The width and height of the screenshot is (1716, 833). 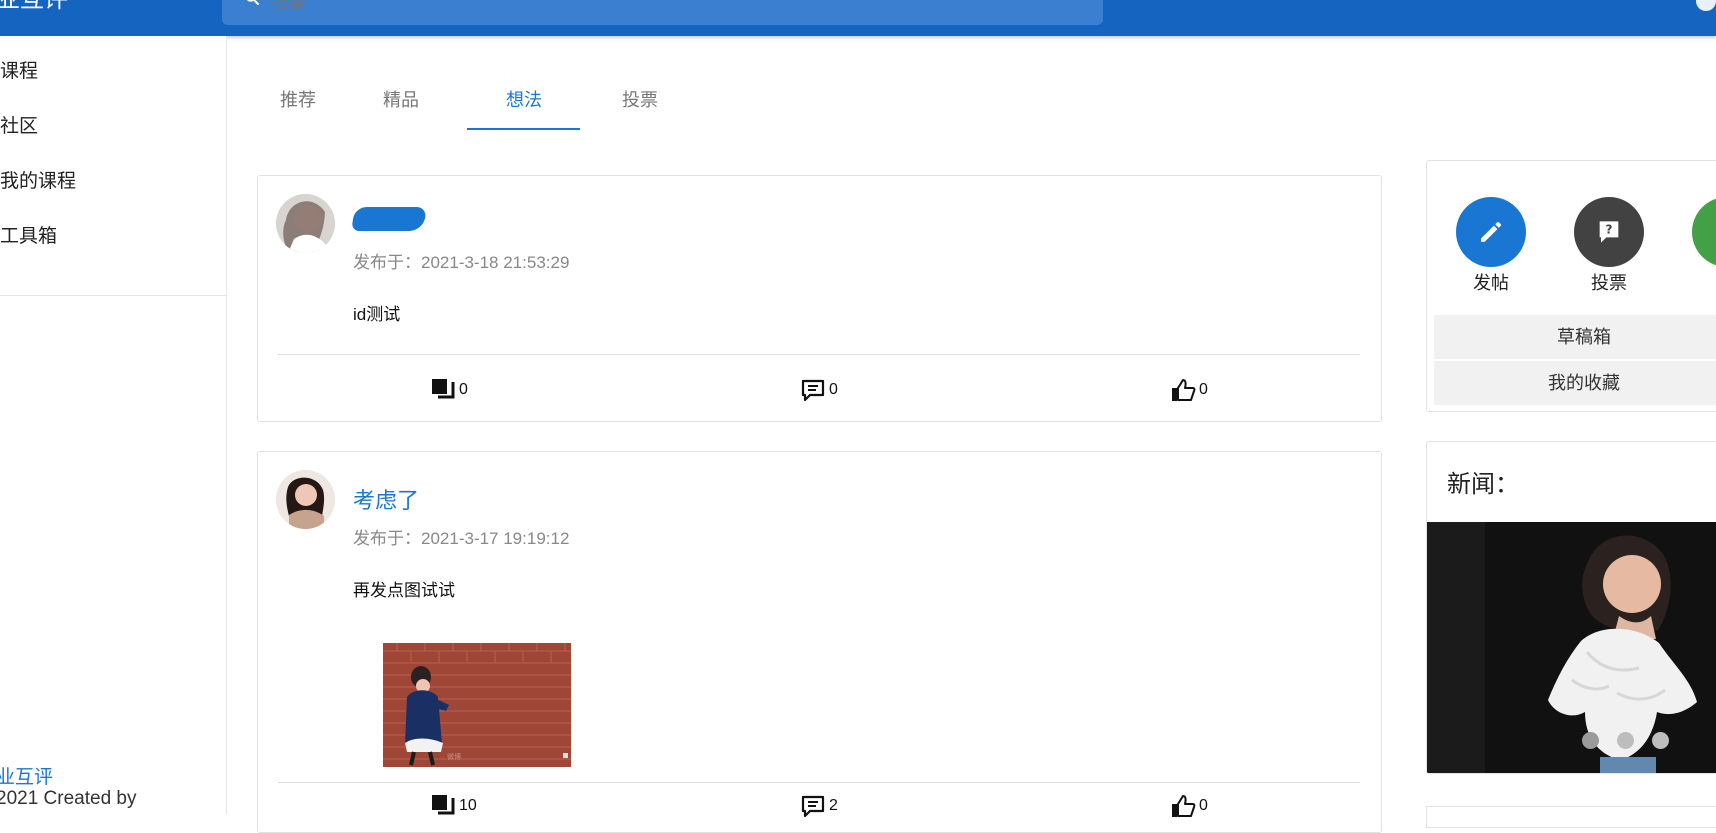 What do you see at coordinates (113, 425) in the screenshot?
I see `sidebar: 课程 社区 我的课程 工具箱 业互评 2021 Created by` at bounding box center [113, 425].